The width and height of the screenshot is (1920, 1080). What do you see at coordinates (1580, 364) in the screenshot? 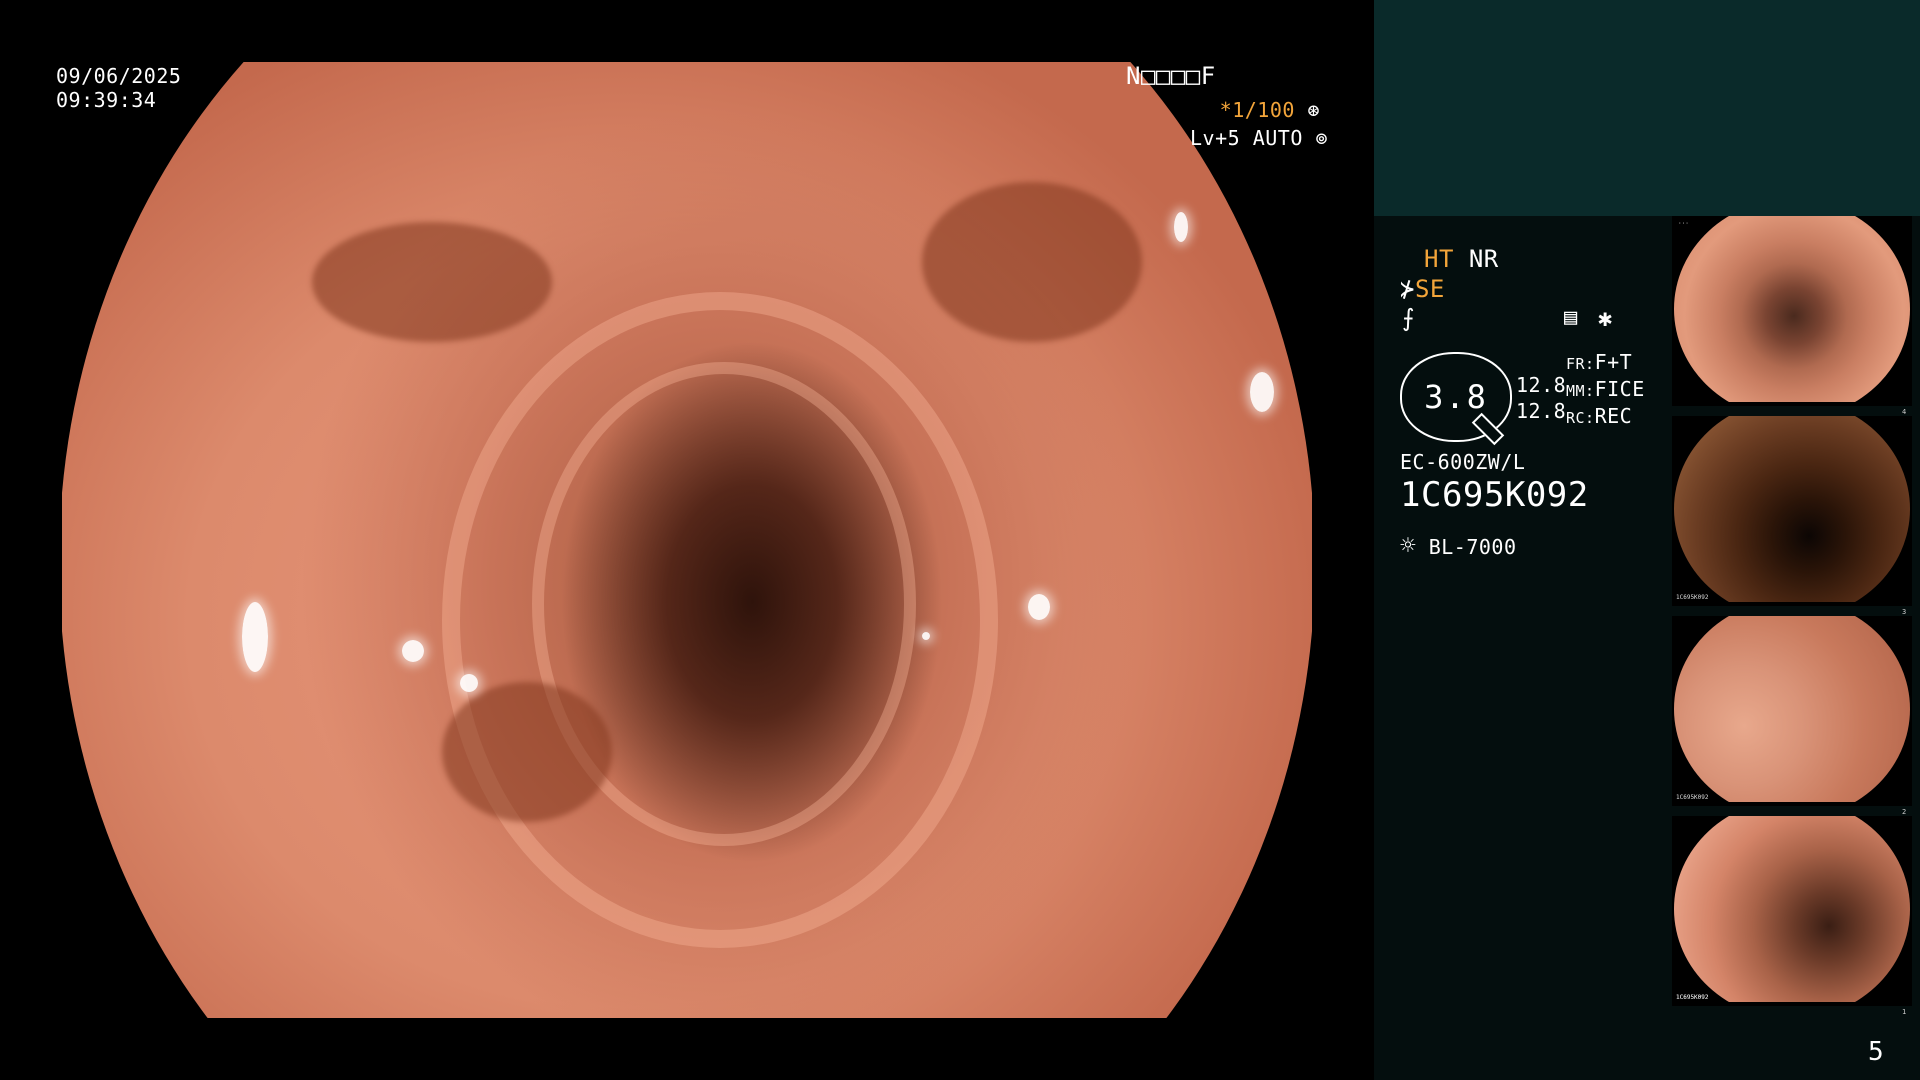
I see `fr-label: FR:` at bounding box center [1580, 364].